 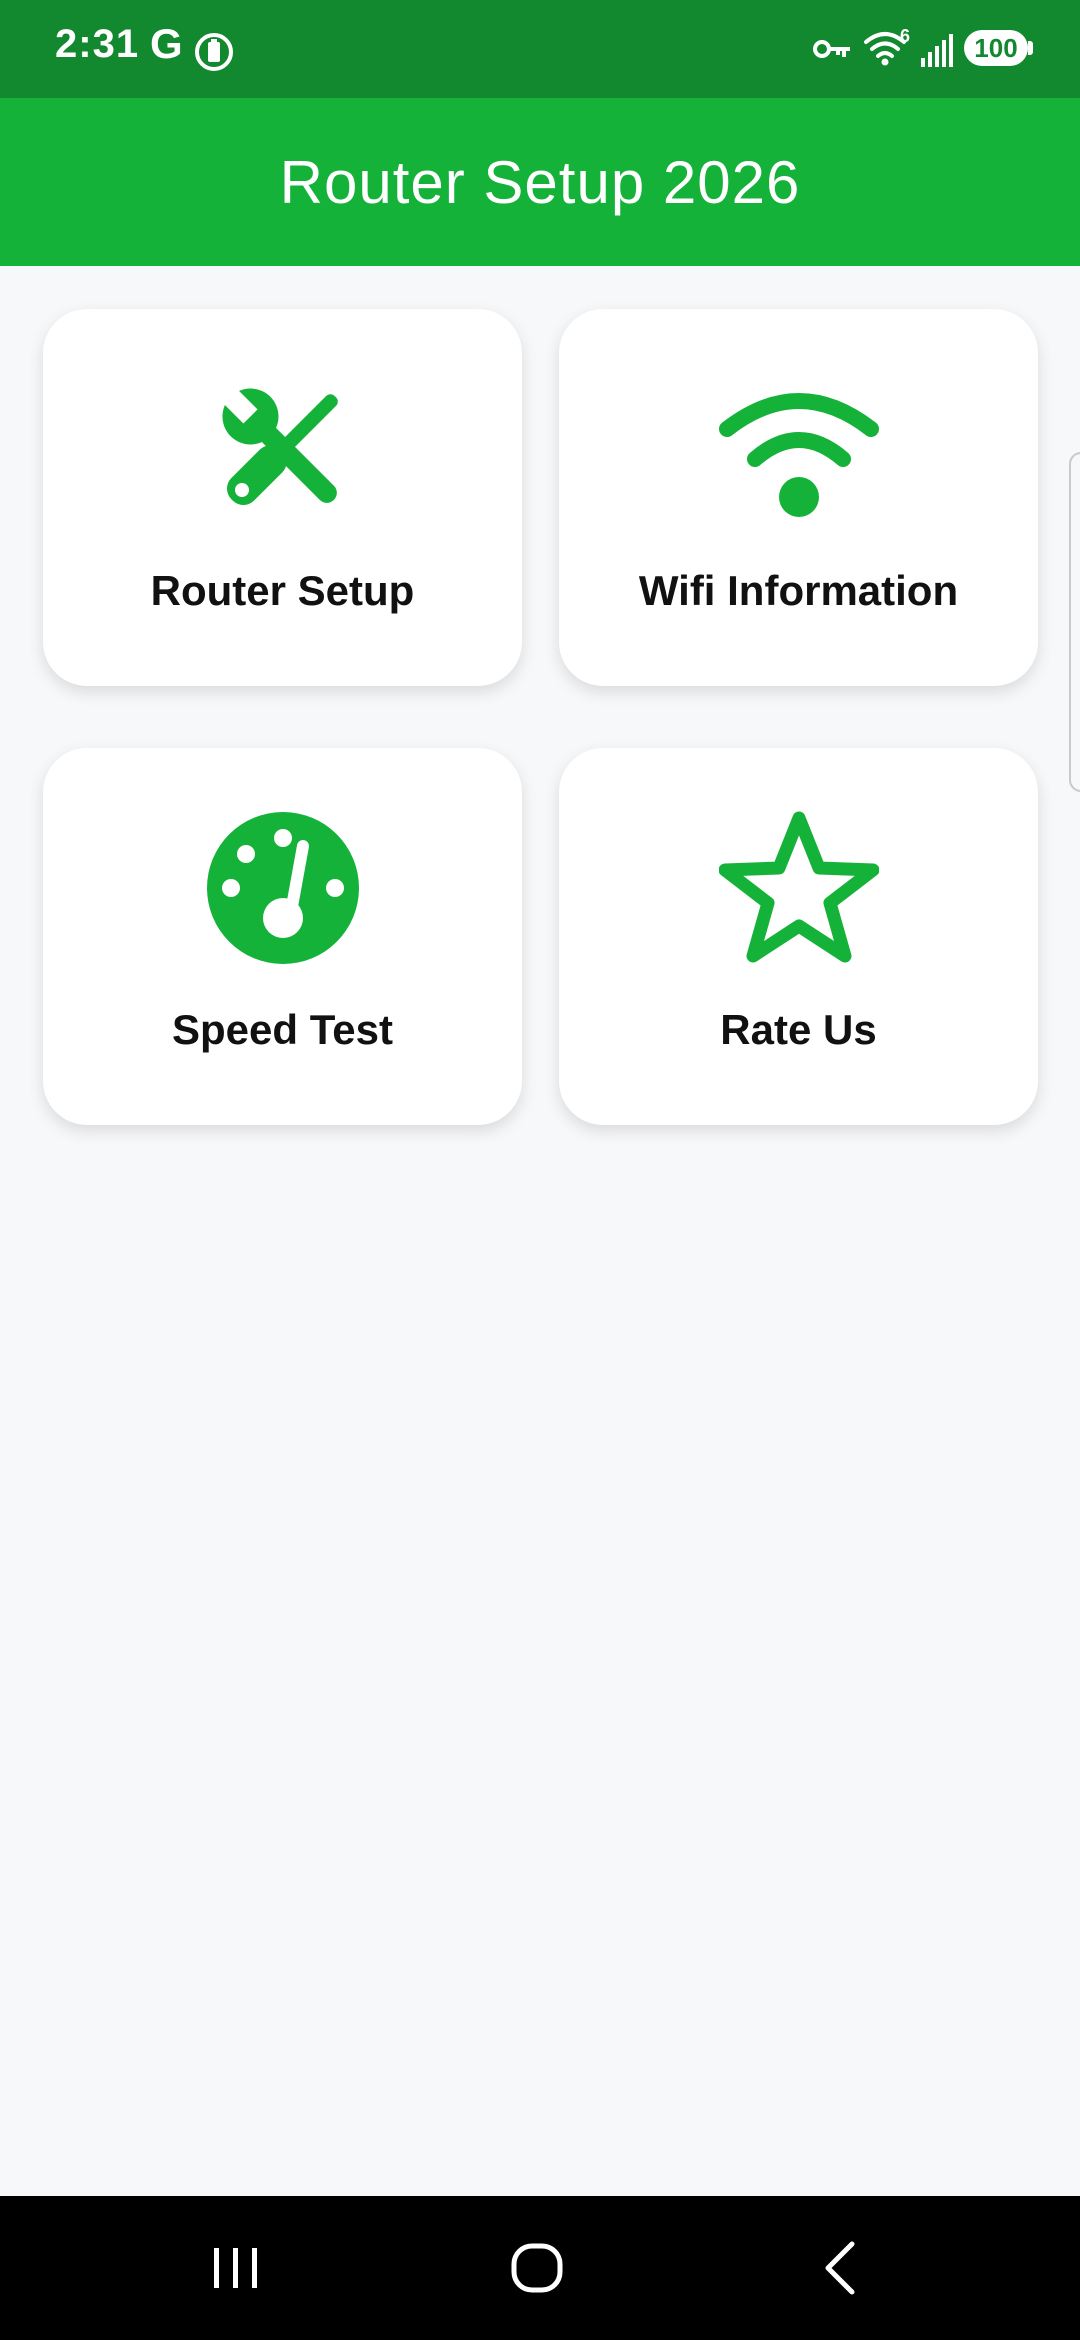 I want to click on navigation-bar, so click(x=540, y=2268).